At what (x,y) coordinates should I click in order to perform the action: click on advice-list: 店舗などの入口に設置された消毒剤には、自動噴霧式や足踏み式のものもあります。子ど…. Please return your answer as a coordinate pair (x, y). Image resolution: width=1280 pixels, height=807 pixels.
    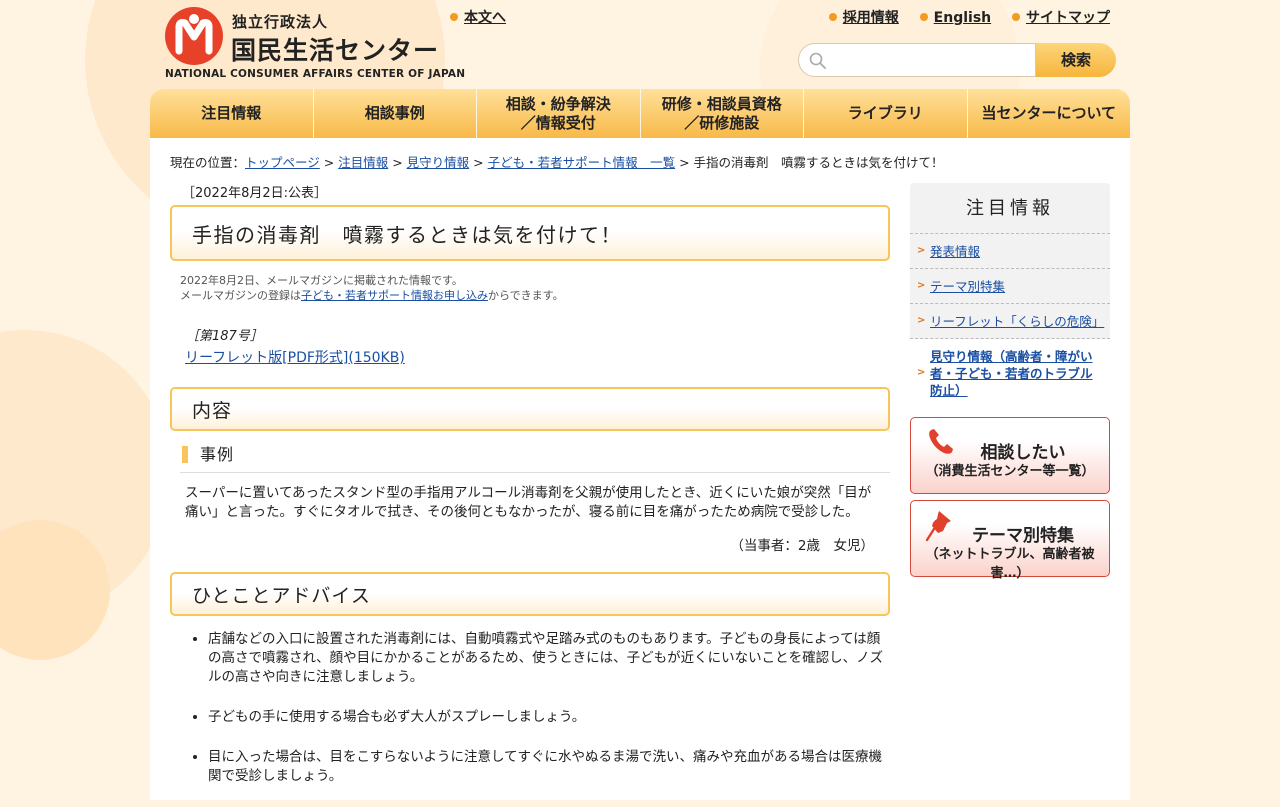
    Looking at the image, I should click on (549, 708).